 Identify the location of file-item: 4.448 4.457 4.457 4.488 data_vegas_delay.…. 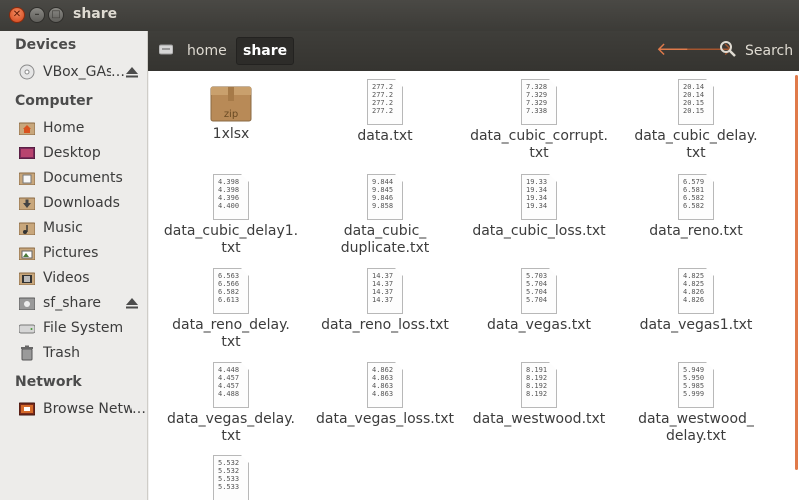
(231, 403).